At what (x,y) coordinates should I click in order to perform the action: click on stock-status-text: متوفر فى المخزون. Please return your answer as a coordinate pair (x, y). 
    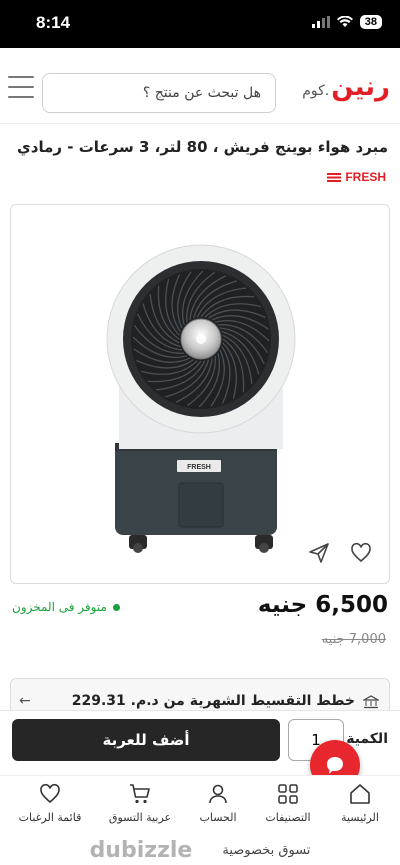
    Looking at the image, I should click on (59, 607).